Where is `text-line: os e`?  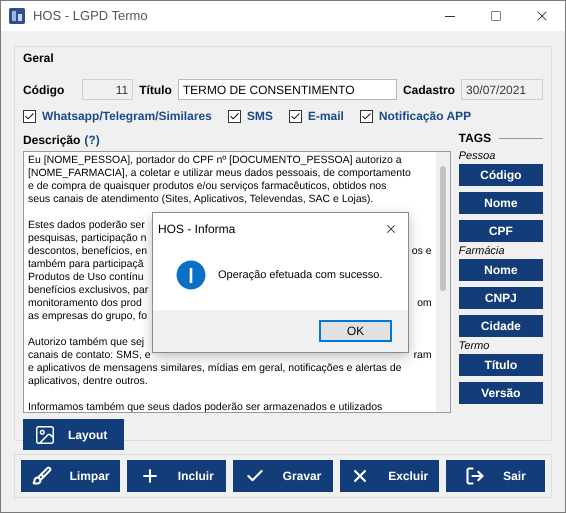
text-line: os e is located at coordinates (422, 251).